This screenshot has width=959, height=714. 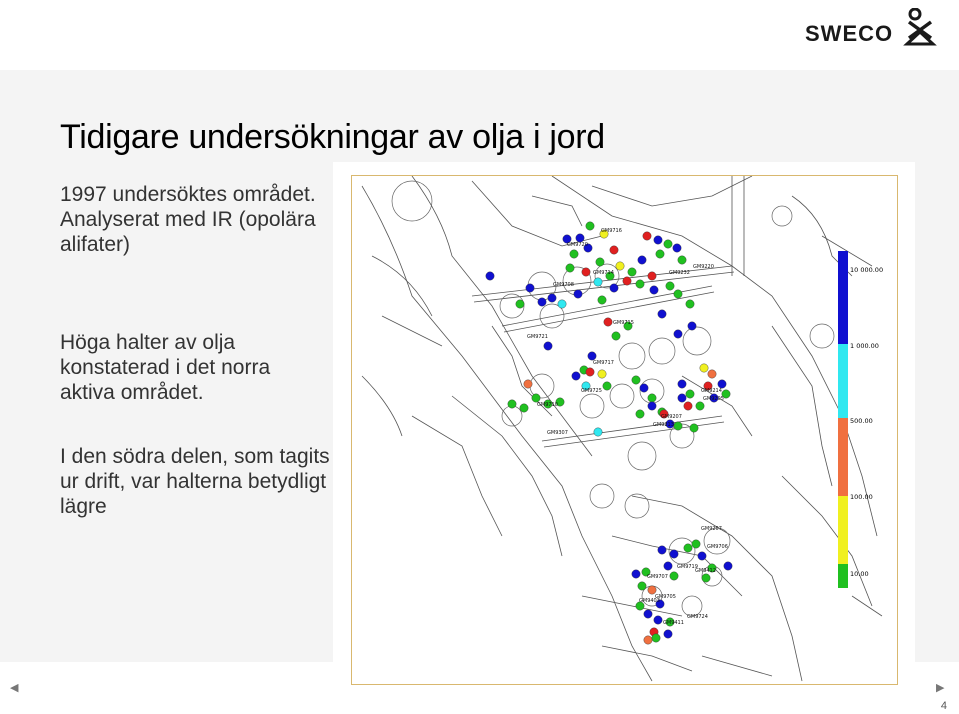 What do you see at coordinates (332, 137) in the screenshot?
I see `slide-title: Tidigare undersökningar av olja i jord` at bounding box center [332, 137].